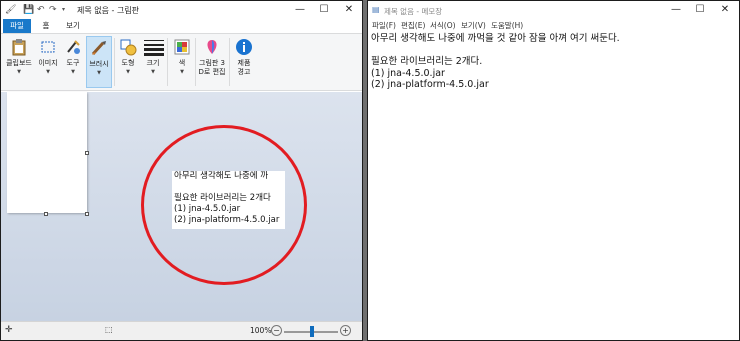  What do you see at coordinates (181, 26) in the screenshot?
I see `ribbon-tabs: 파일 홈 보기` at bounding box center [181, 26].